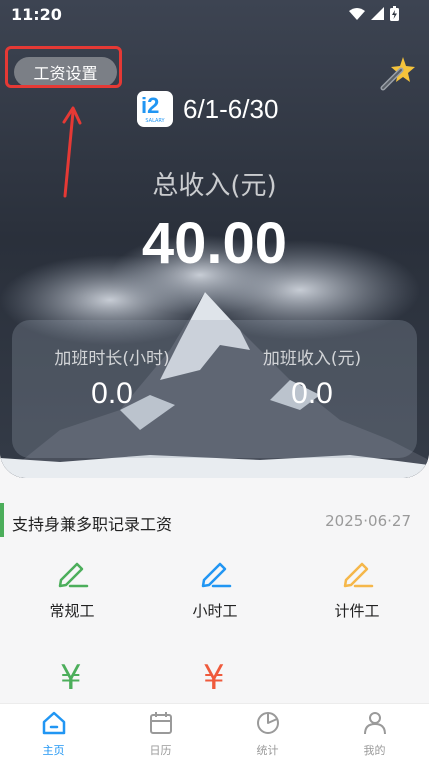 The image size is (429, 764). I want to click on status-icons, so click(374, 13).